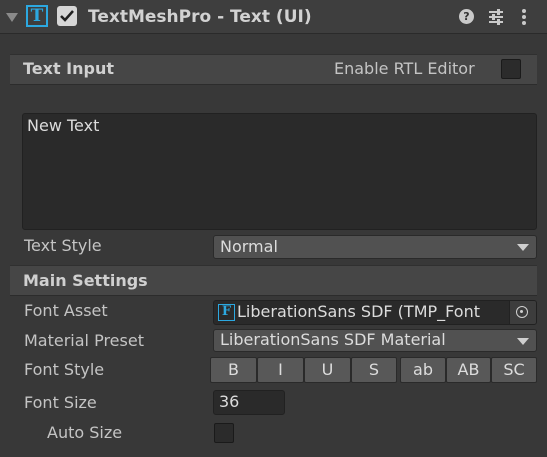 This screenshot has width=547, height=457. I want to click on foldout-arrow-icon, so click(12, 17).